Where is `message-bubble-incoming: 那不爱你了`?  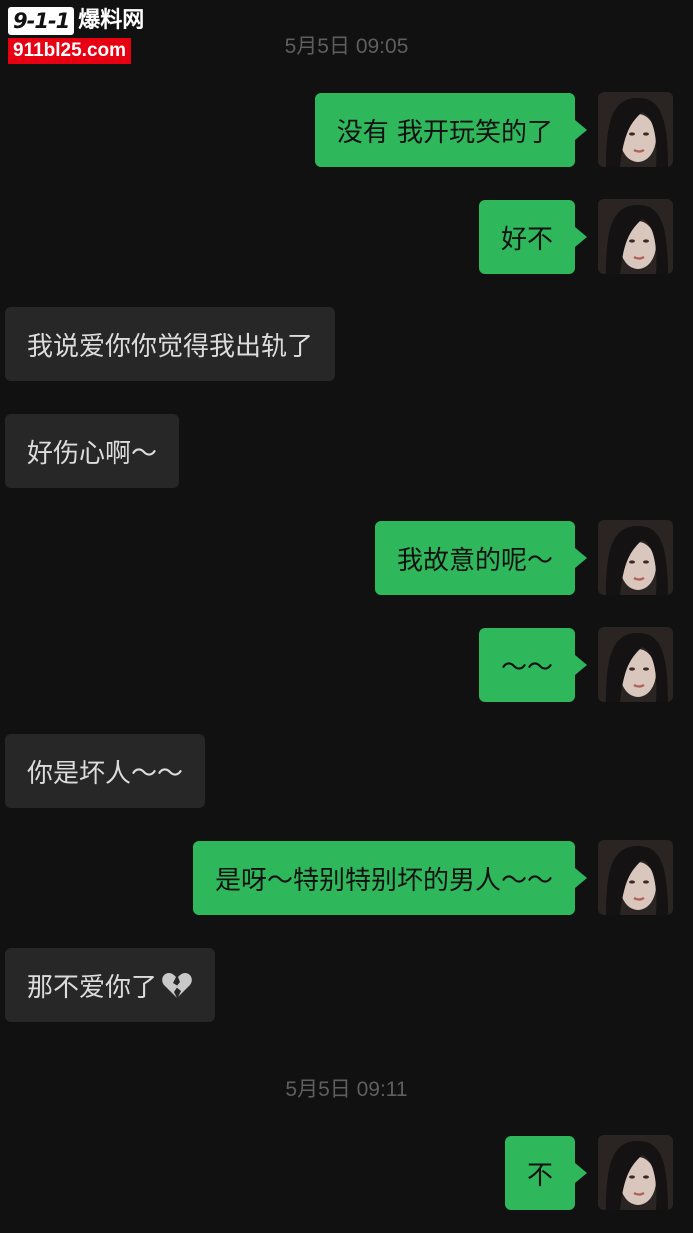 message-bubble-incoming: 那不爱你了 is located at coordinates (110, 985).